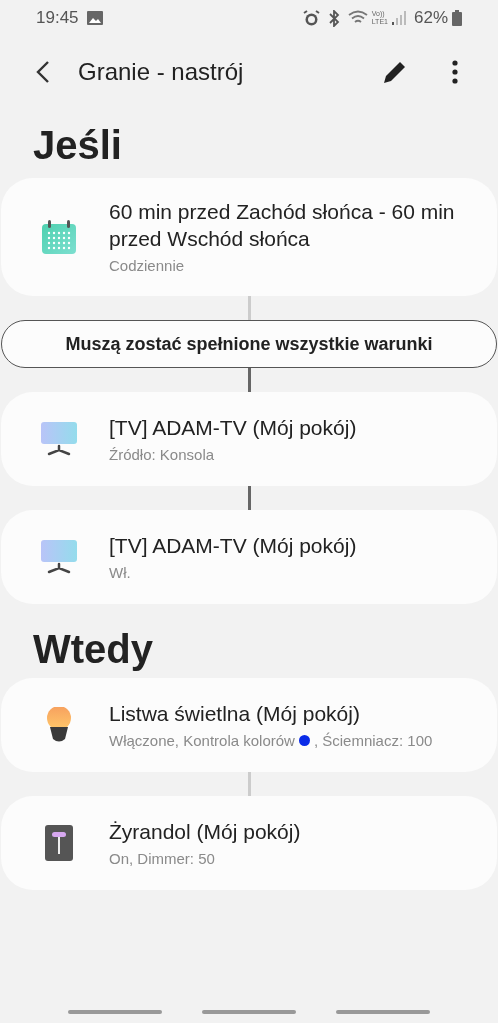  What do you see at coordinates (282, 225) in the screenshot?
I see `card-title: 60 min przed Zachód słońca - 60 min przed Wschód słońca` at bounding box center [282, 225].